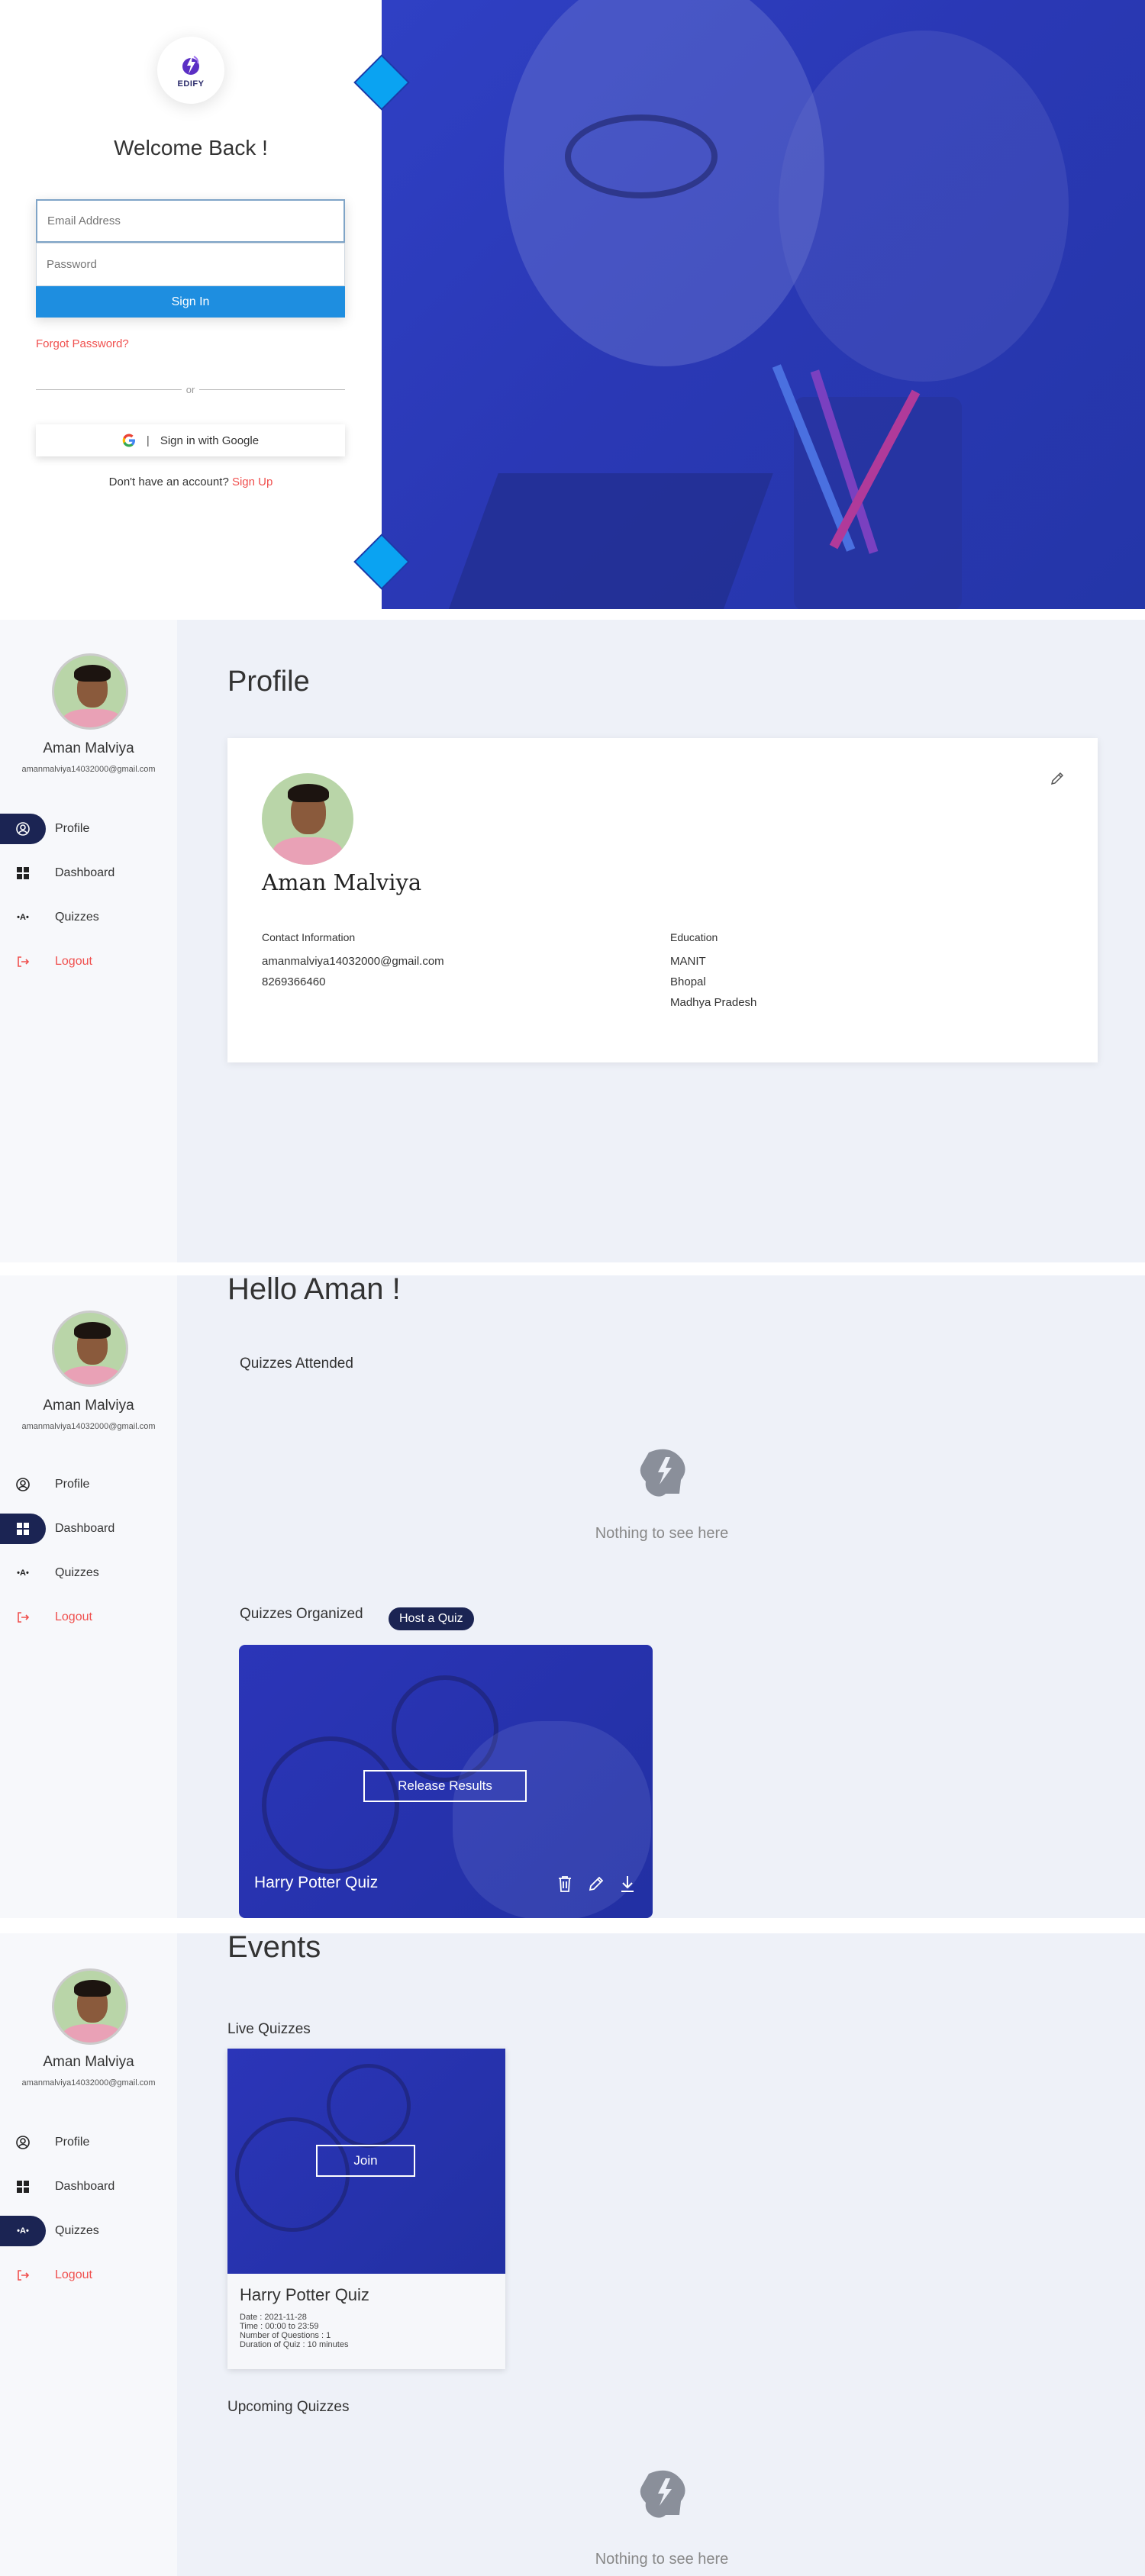  I want to click on join-button: Join, so click(365, 2161).